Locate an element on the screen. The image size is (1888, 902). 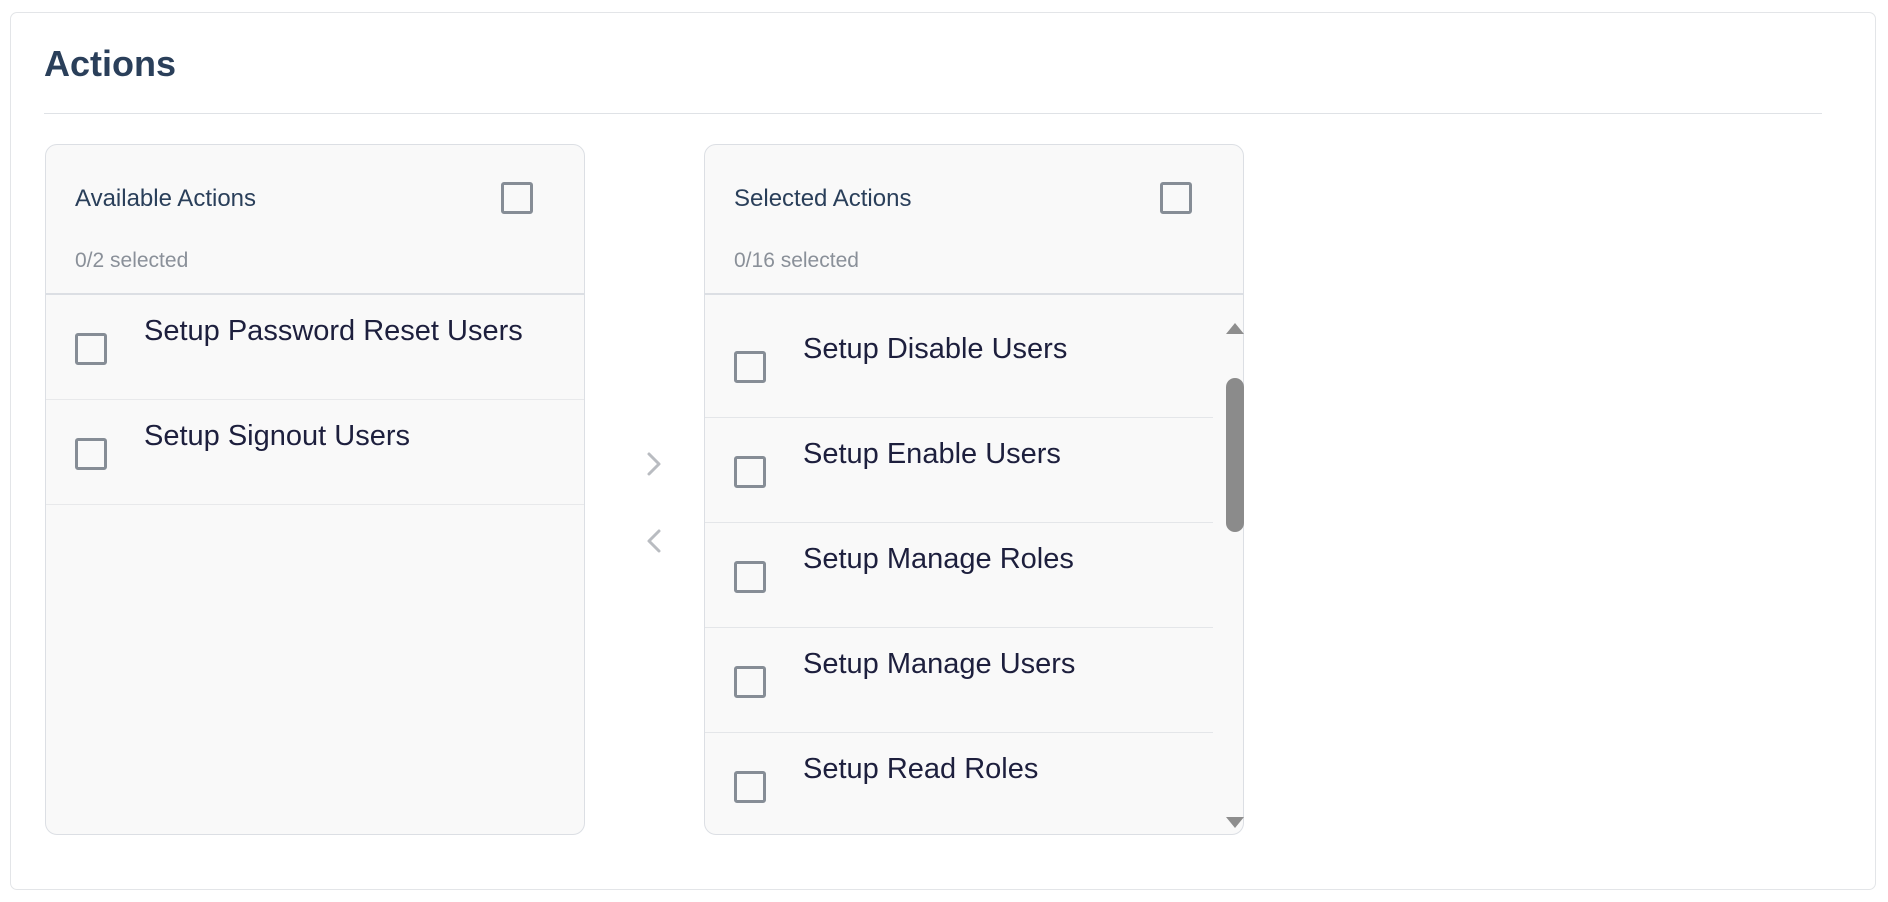
chevron-right-icon is located at coordinates (654, 464).